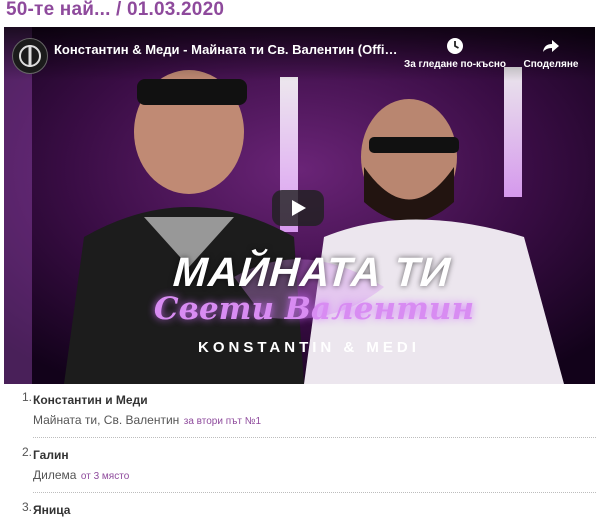 Image resolution: width=600 pixels, height=520 pixels. I want to click on rank-number: 3., so click(27, 507).